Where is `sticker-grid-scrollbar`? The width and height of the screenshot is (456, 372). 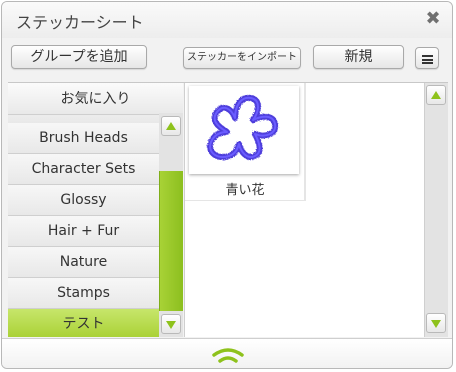
sticker-grid-scrollbar is located at coordinates (436, 210).